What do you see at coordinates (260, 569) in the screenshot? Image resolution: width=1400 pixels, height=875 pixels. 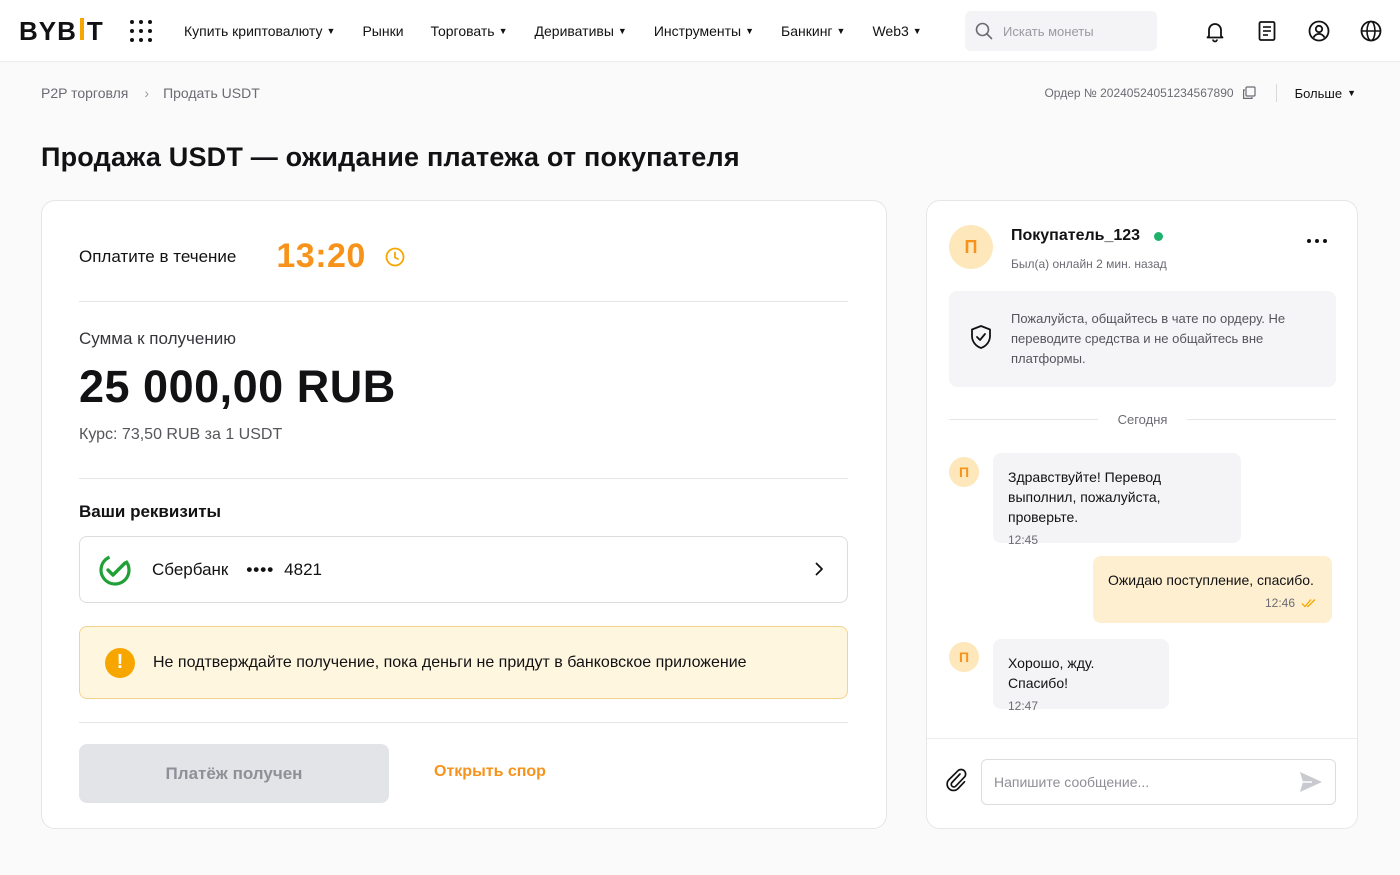 I see `card-mask: ••••` at bounding box center [260, 569].